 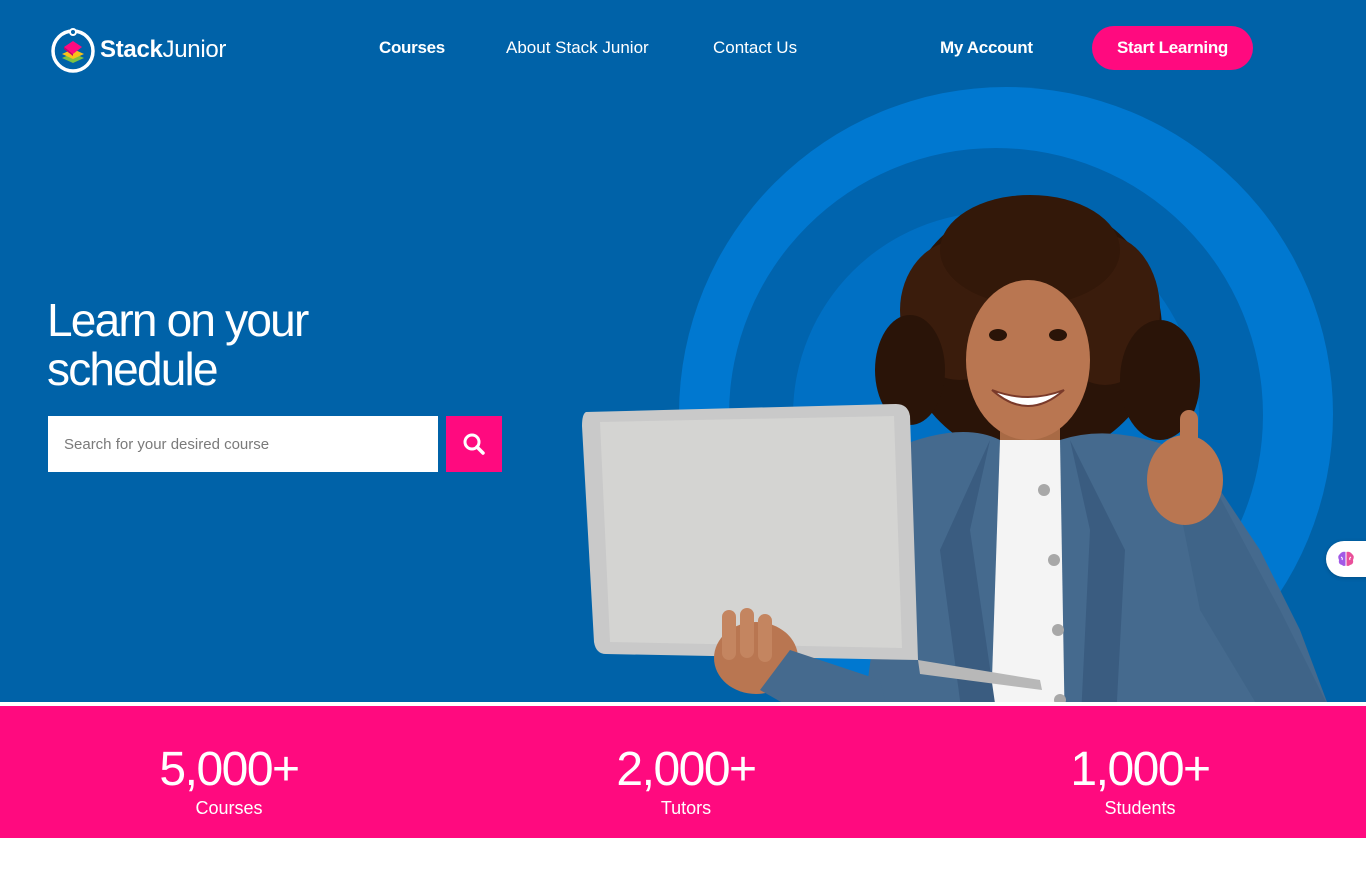 I want to click on course-search-input, so click(x=243, y=444).